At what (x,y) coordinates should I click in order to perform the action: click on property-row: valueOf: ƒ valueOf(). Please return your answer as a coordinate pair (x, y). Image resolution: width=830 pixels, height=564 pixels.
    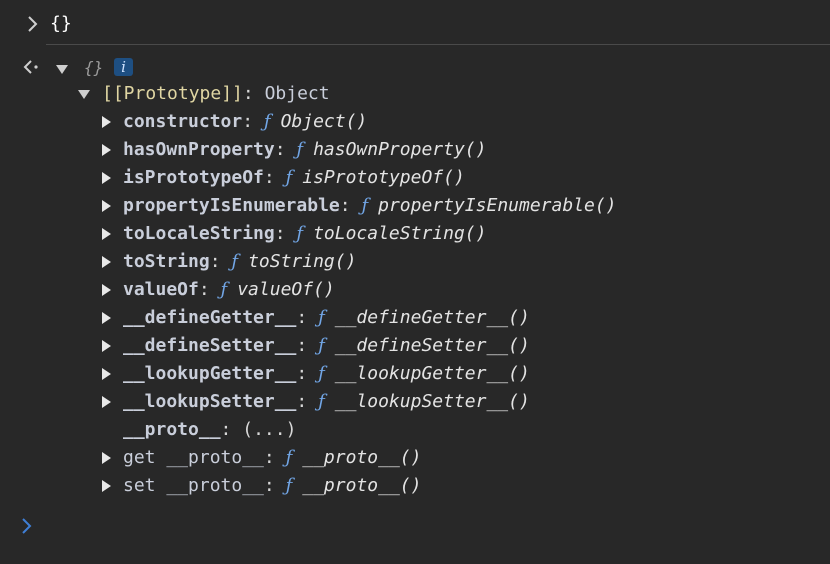
    Looking at the image, I should click on (218, 290).